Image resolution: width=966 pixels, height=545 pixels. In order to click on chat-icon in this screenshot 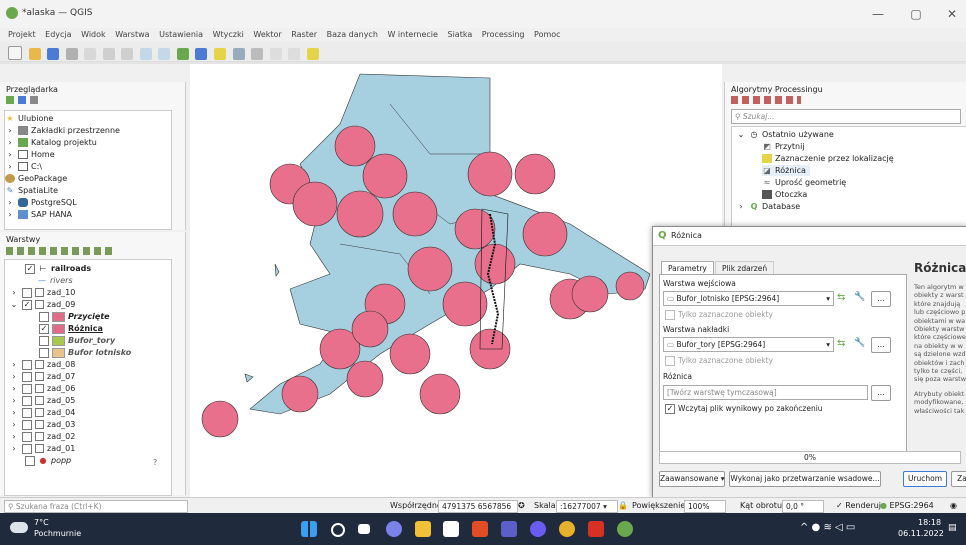, I will do `click(394, 529)`.